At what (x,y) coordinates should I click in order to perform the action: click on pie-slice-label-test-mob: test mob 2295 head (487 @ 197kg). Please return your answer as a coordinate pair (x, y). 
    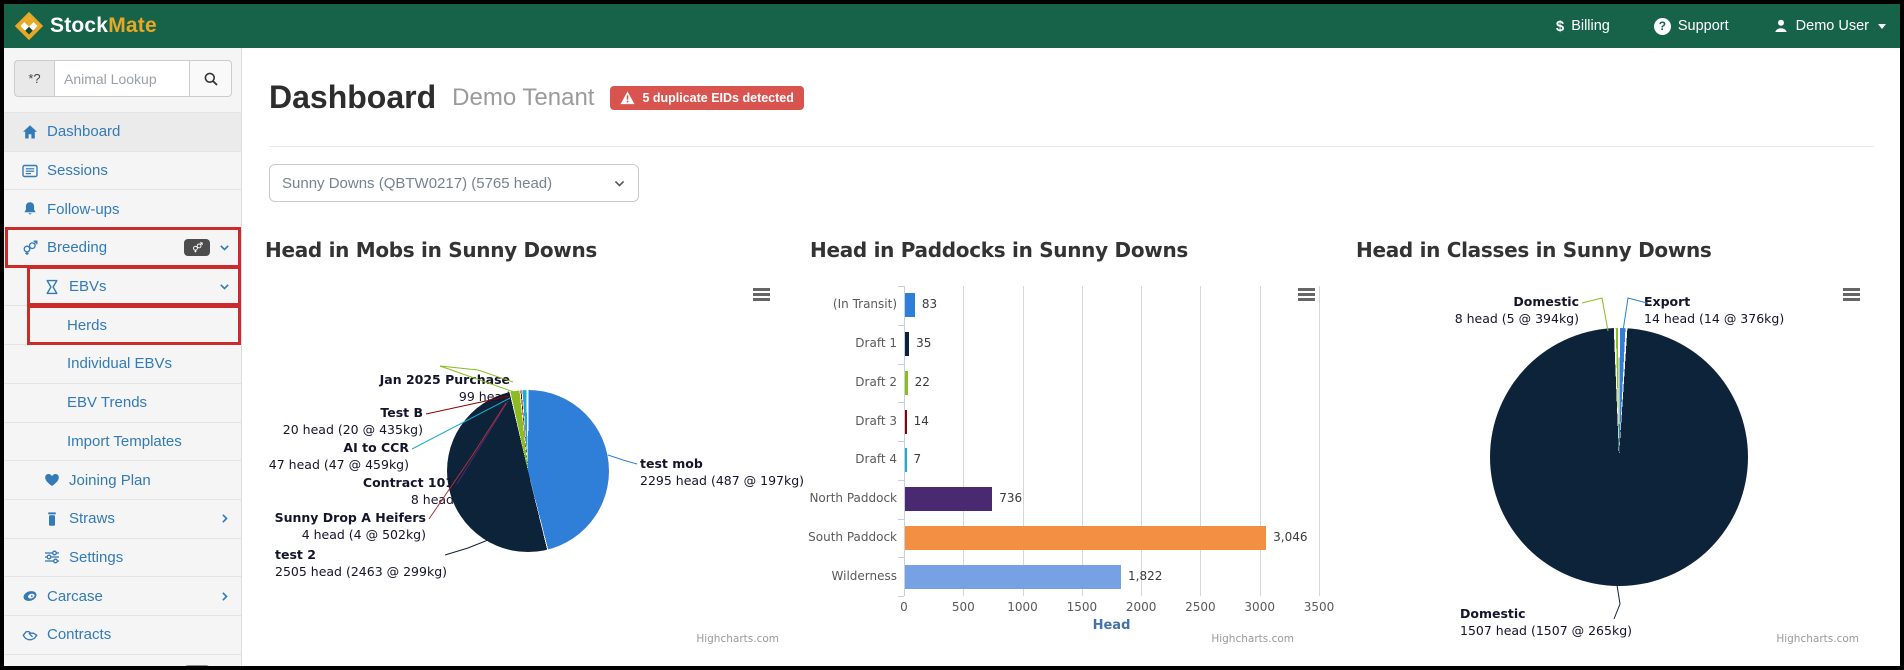
    Looking at the image, I should click on (722, 472).